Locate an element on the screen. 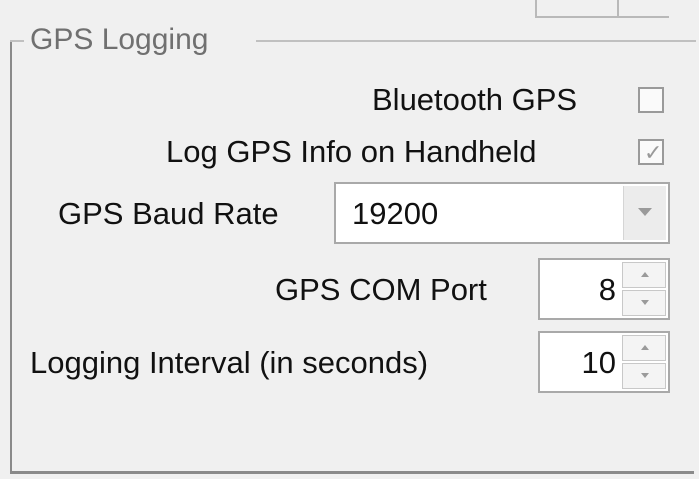 This screenshot has height=479, width=699. com-port-stepper: 8 is located at coordinates (604, 289).